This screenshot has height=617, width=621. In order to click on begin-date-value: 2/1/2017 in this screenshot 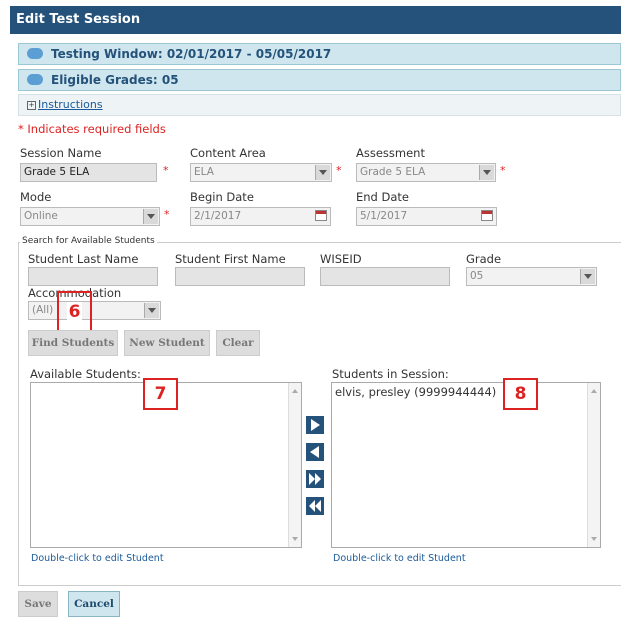, I will do `click(218, 216)`.